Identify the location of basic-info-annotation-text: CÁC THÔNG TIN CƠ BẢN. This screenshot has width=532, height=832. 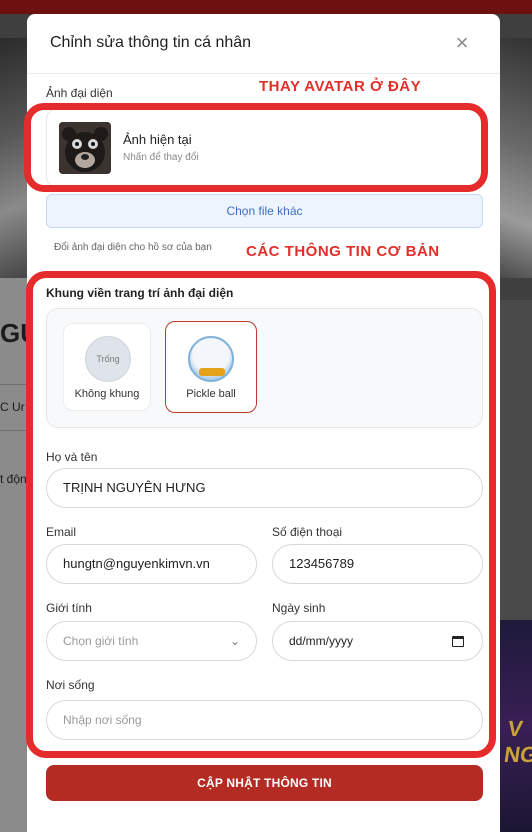
(343, 251).